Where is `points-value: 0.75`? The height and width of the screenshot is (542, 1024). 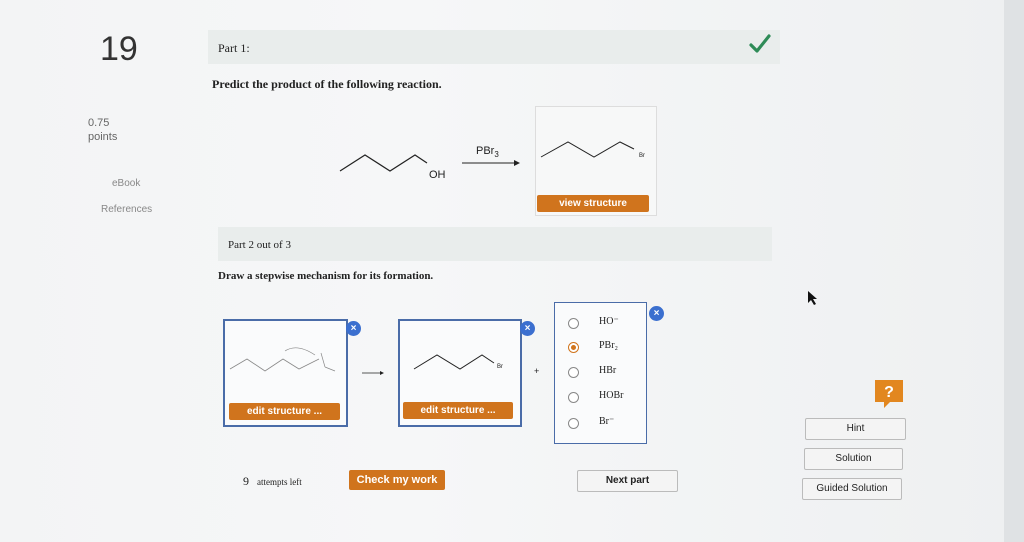
points-value: 0.75 is located at coordinates (99, 123).